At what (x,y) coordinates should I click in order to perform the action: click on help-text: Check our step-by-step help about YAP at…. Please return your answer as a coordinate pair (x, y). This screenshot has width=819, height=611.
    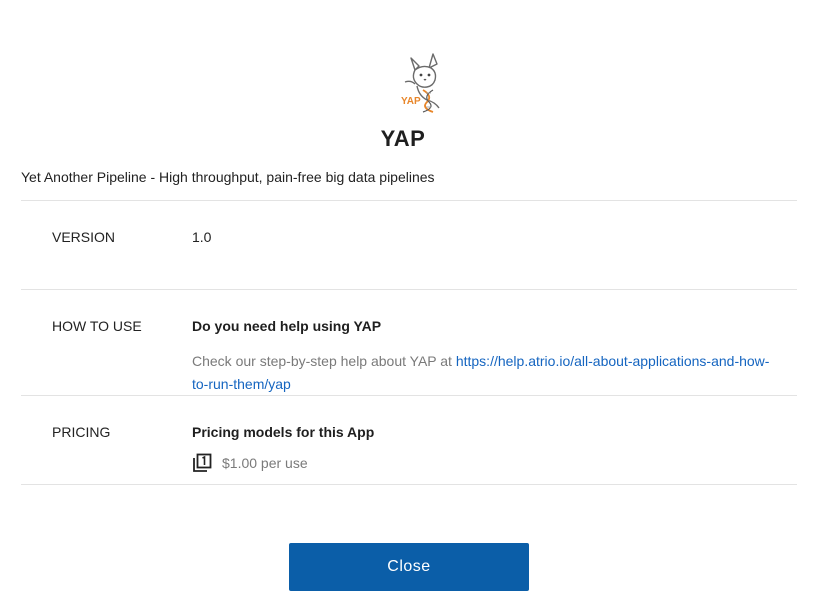
    Looking at the image, I should click on (487, 373).